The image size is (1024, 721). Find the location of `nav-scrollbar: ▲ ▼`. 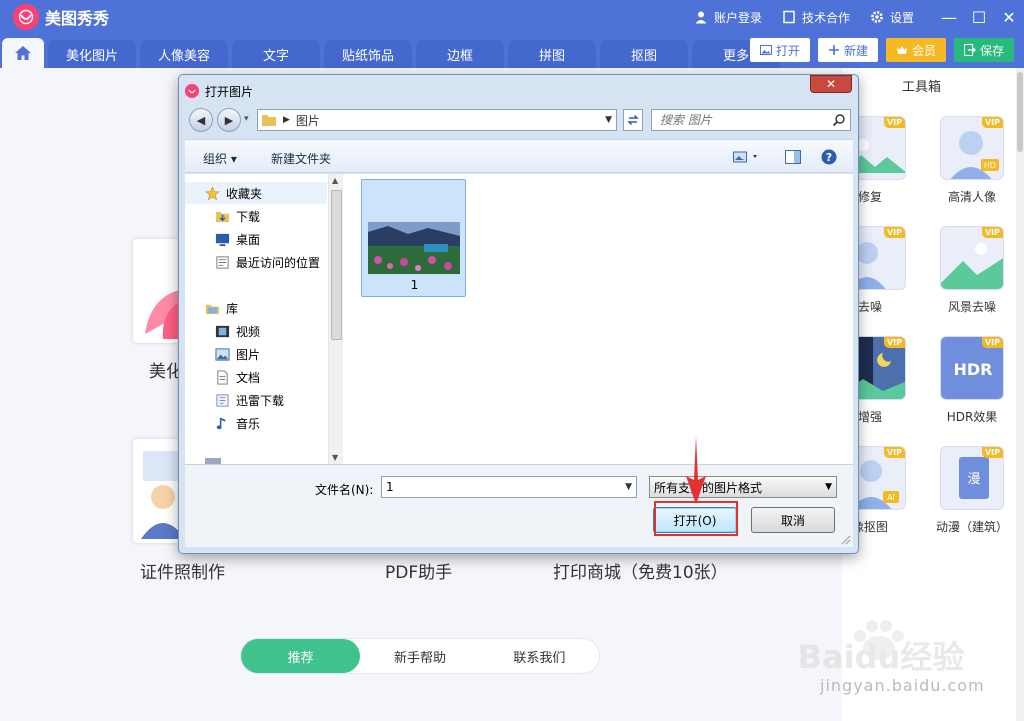

nav-scrollbar: ▲ ▼ is located at coordinates (335, 319).